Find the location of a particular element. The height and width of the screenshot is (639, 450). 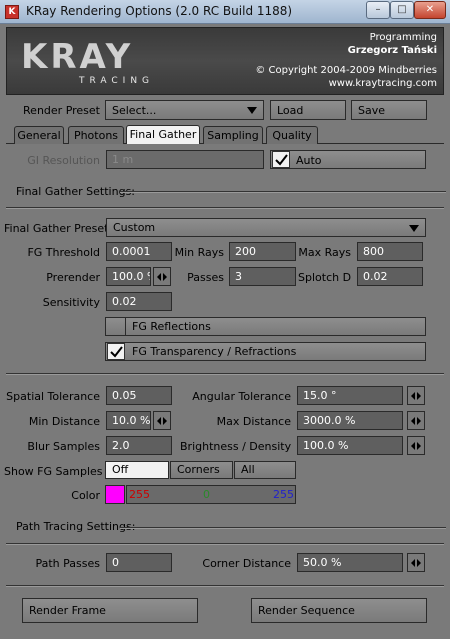

credit-programming: Programming is located at coordinates (403, 37).